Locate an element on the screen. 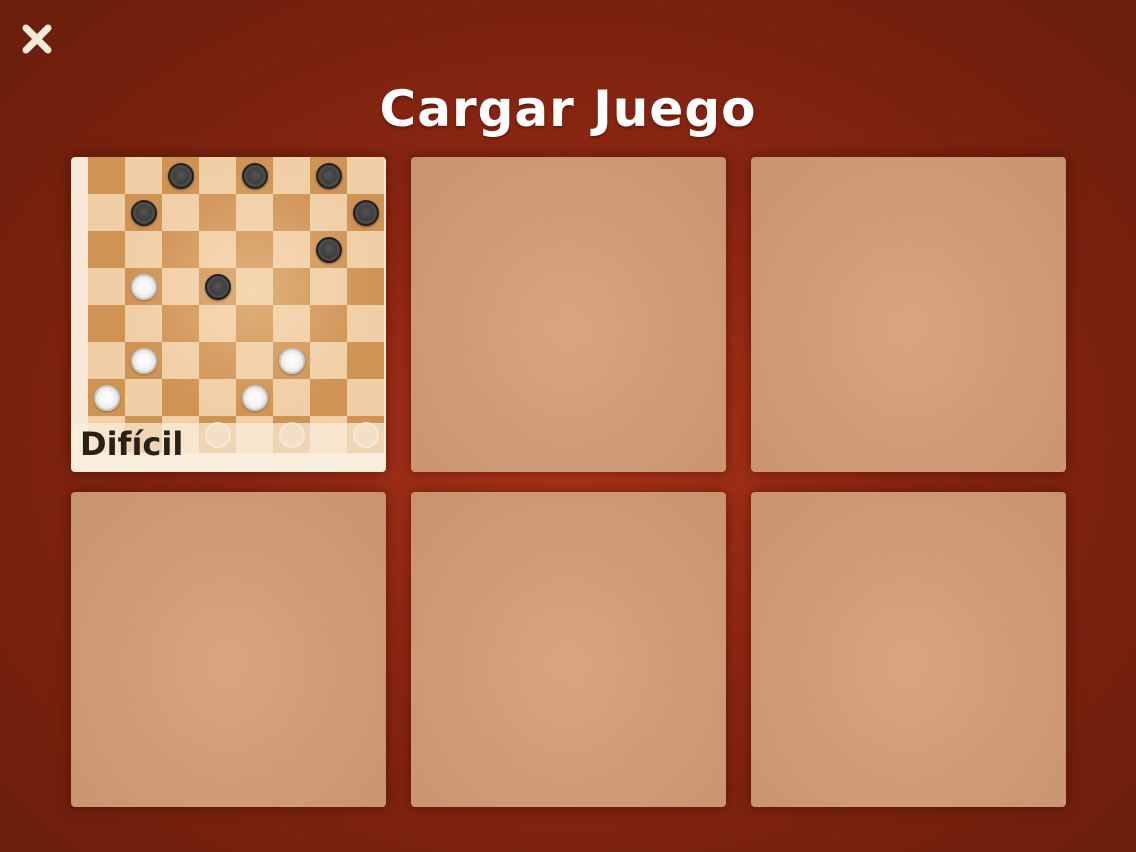 This screenshot has width=1136, height=852. save-slot-1: Difícil is located at coordinates (228, 314).